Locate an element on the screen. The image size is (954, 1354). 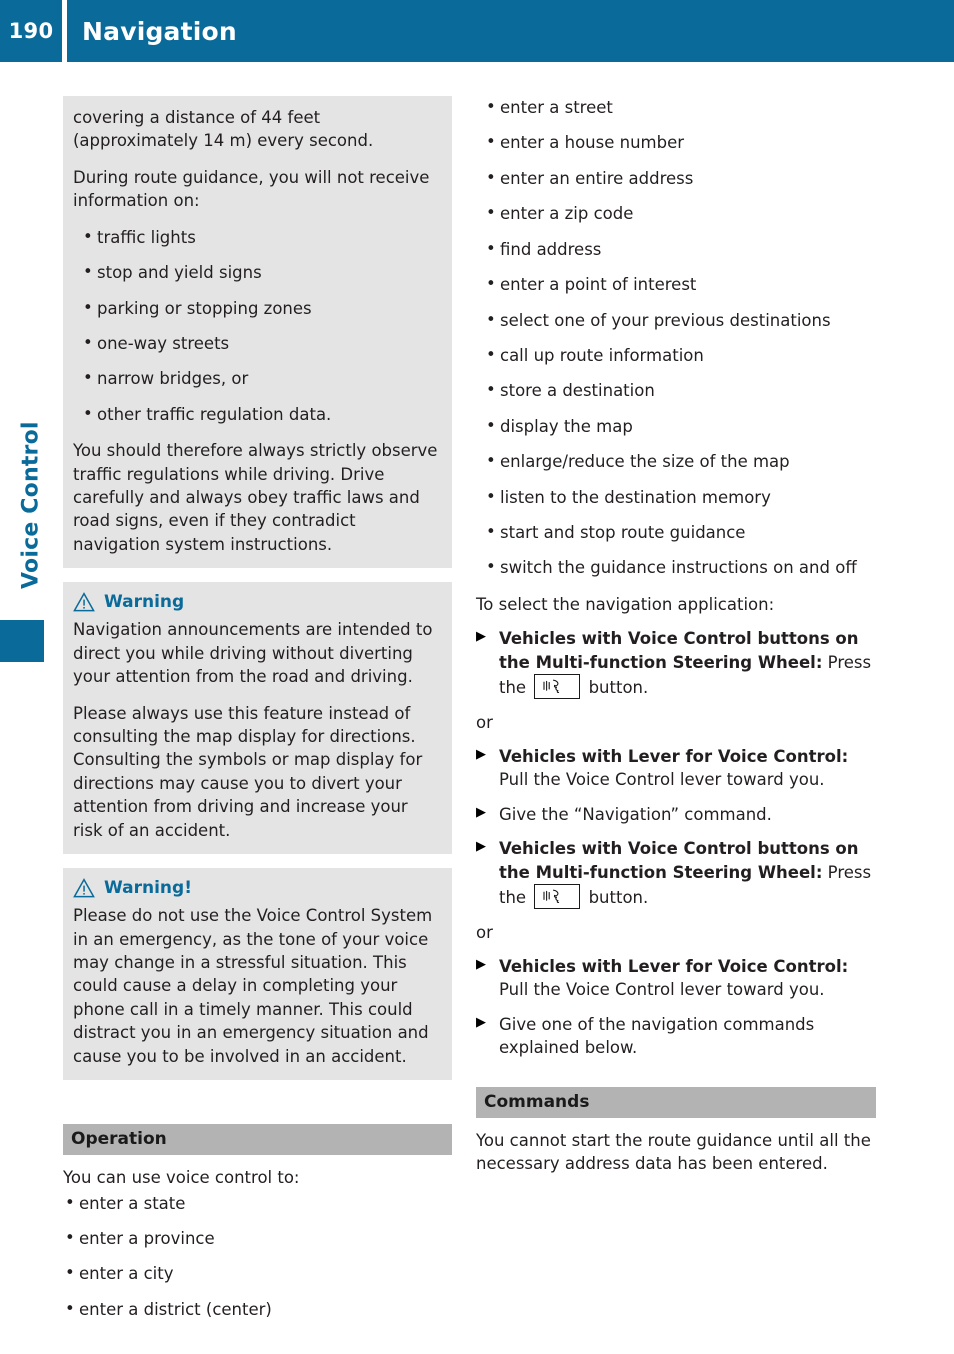
list-item: enter a state is located at coordinates (258, 1202).